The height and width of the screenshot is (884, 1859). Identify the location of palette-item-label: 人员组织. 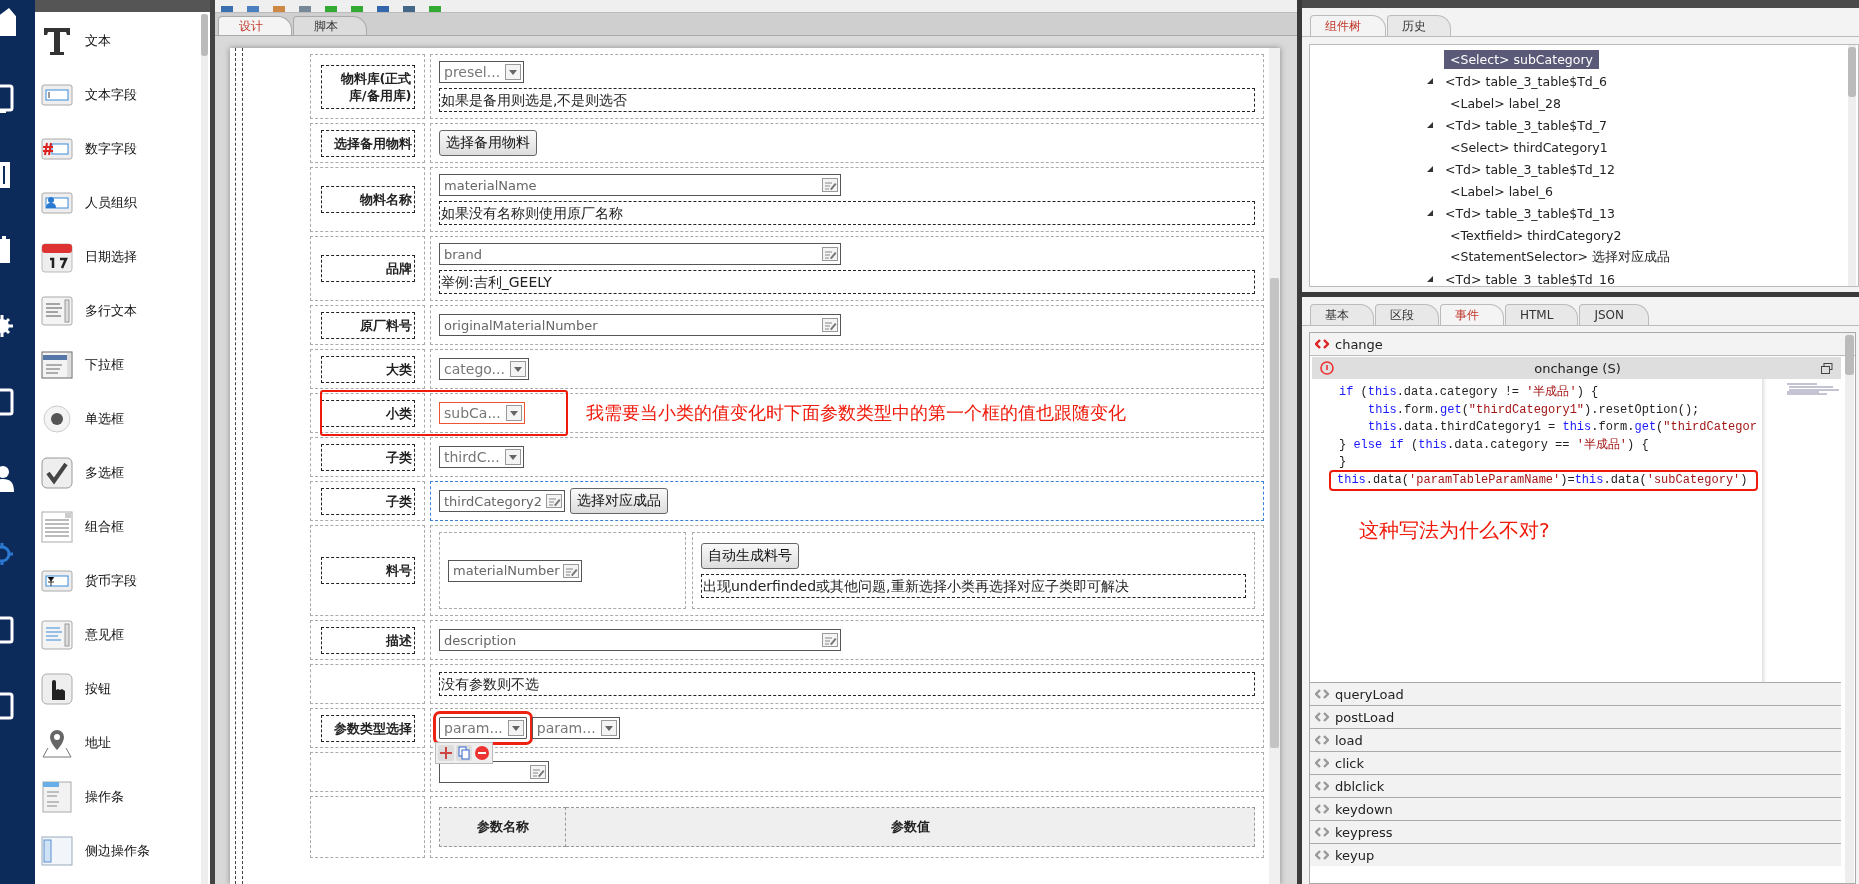
(111, 202).